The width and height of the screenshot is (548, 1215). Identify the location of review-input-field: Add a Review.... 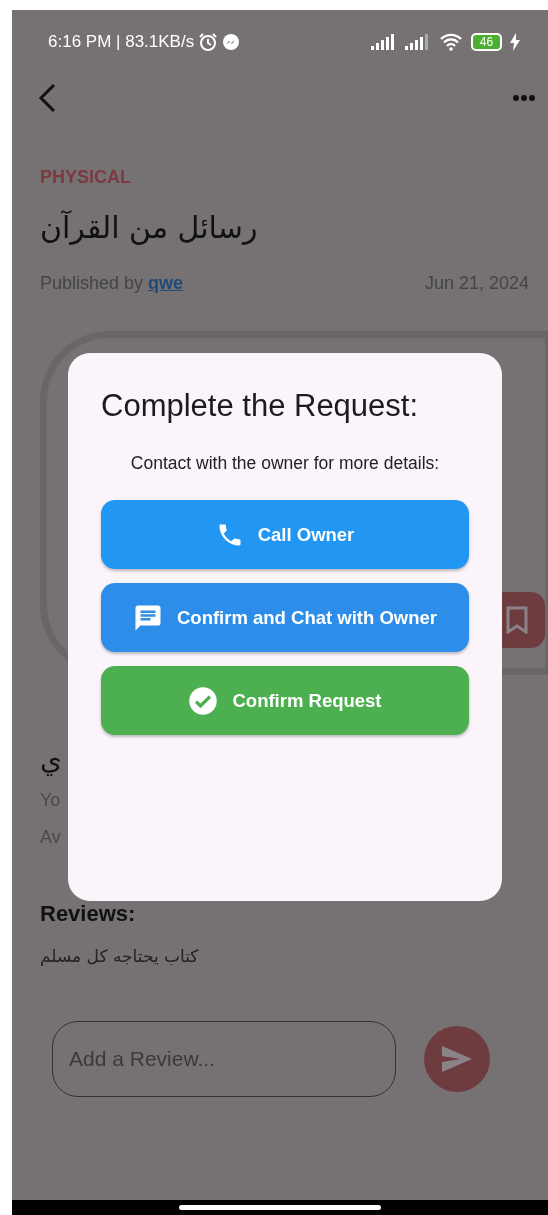
(224, 1059).